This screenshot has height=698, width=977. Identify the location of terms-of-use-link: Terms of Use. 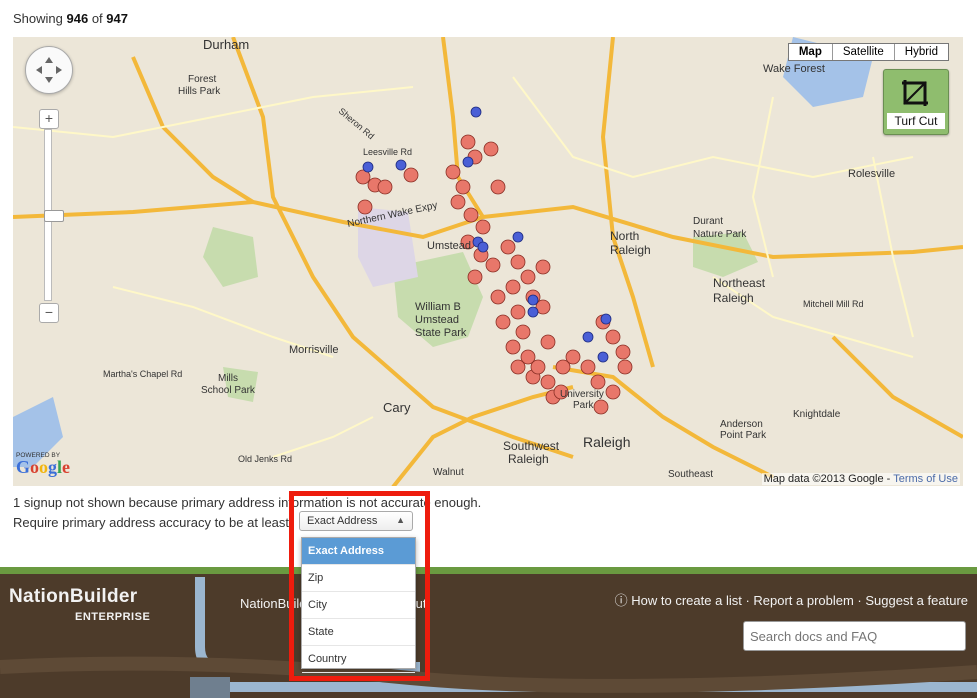
(925, 479).